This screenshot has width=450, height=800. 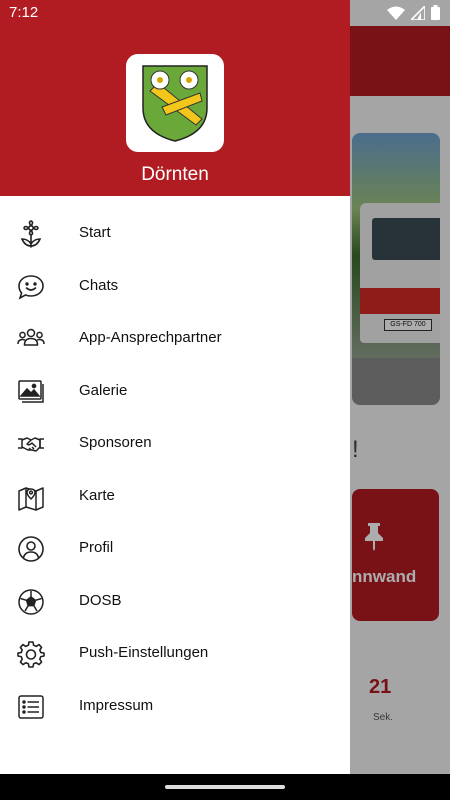 I want to click on menu-item-start: Start, so click(x=175, y=233).